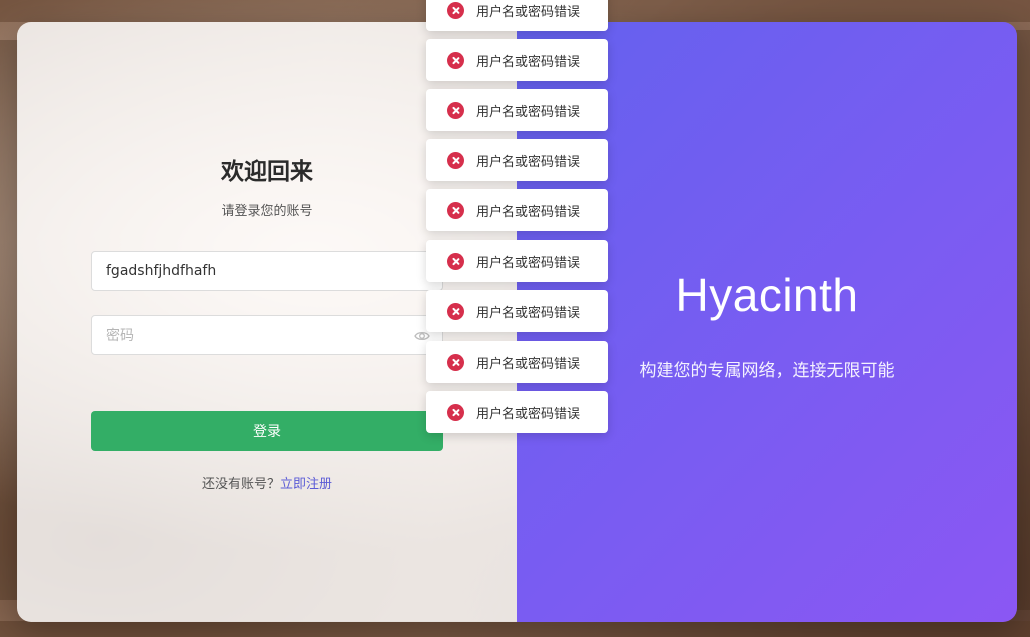  What do you see at coordinates (267, 271) in the screenshot?
I see `username-field: fgadshfjhdfhafh` at bounding box center [267, 271].